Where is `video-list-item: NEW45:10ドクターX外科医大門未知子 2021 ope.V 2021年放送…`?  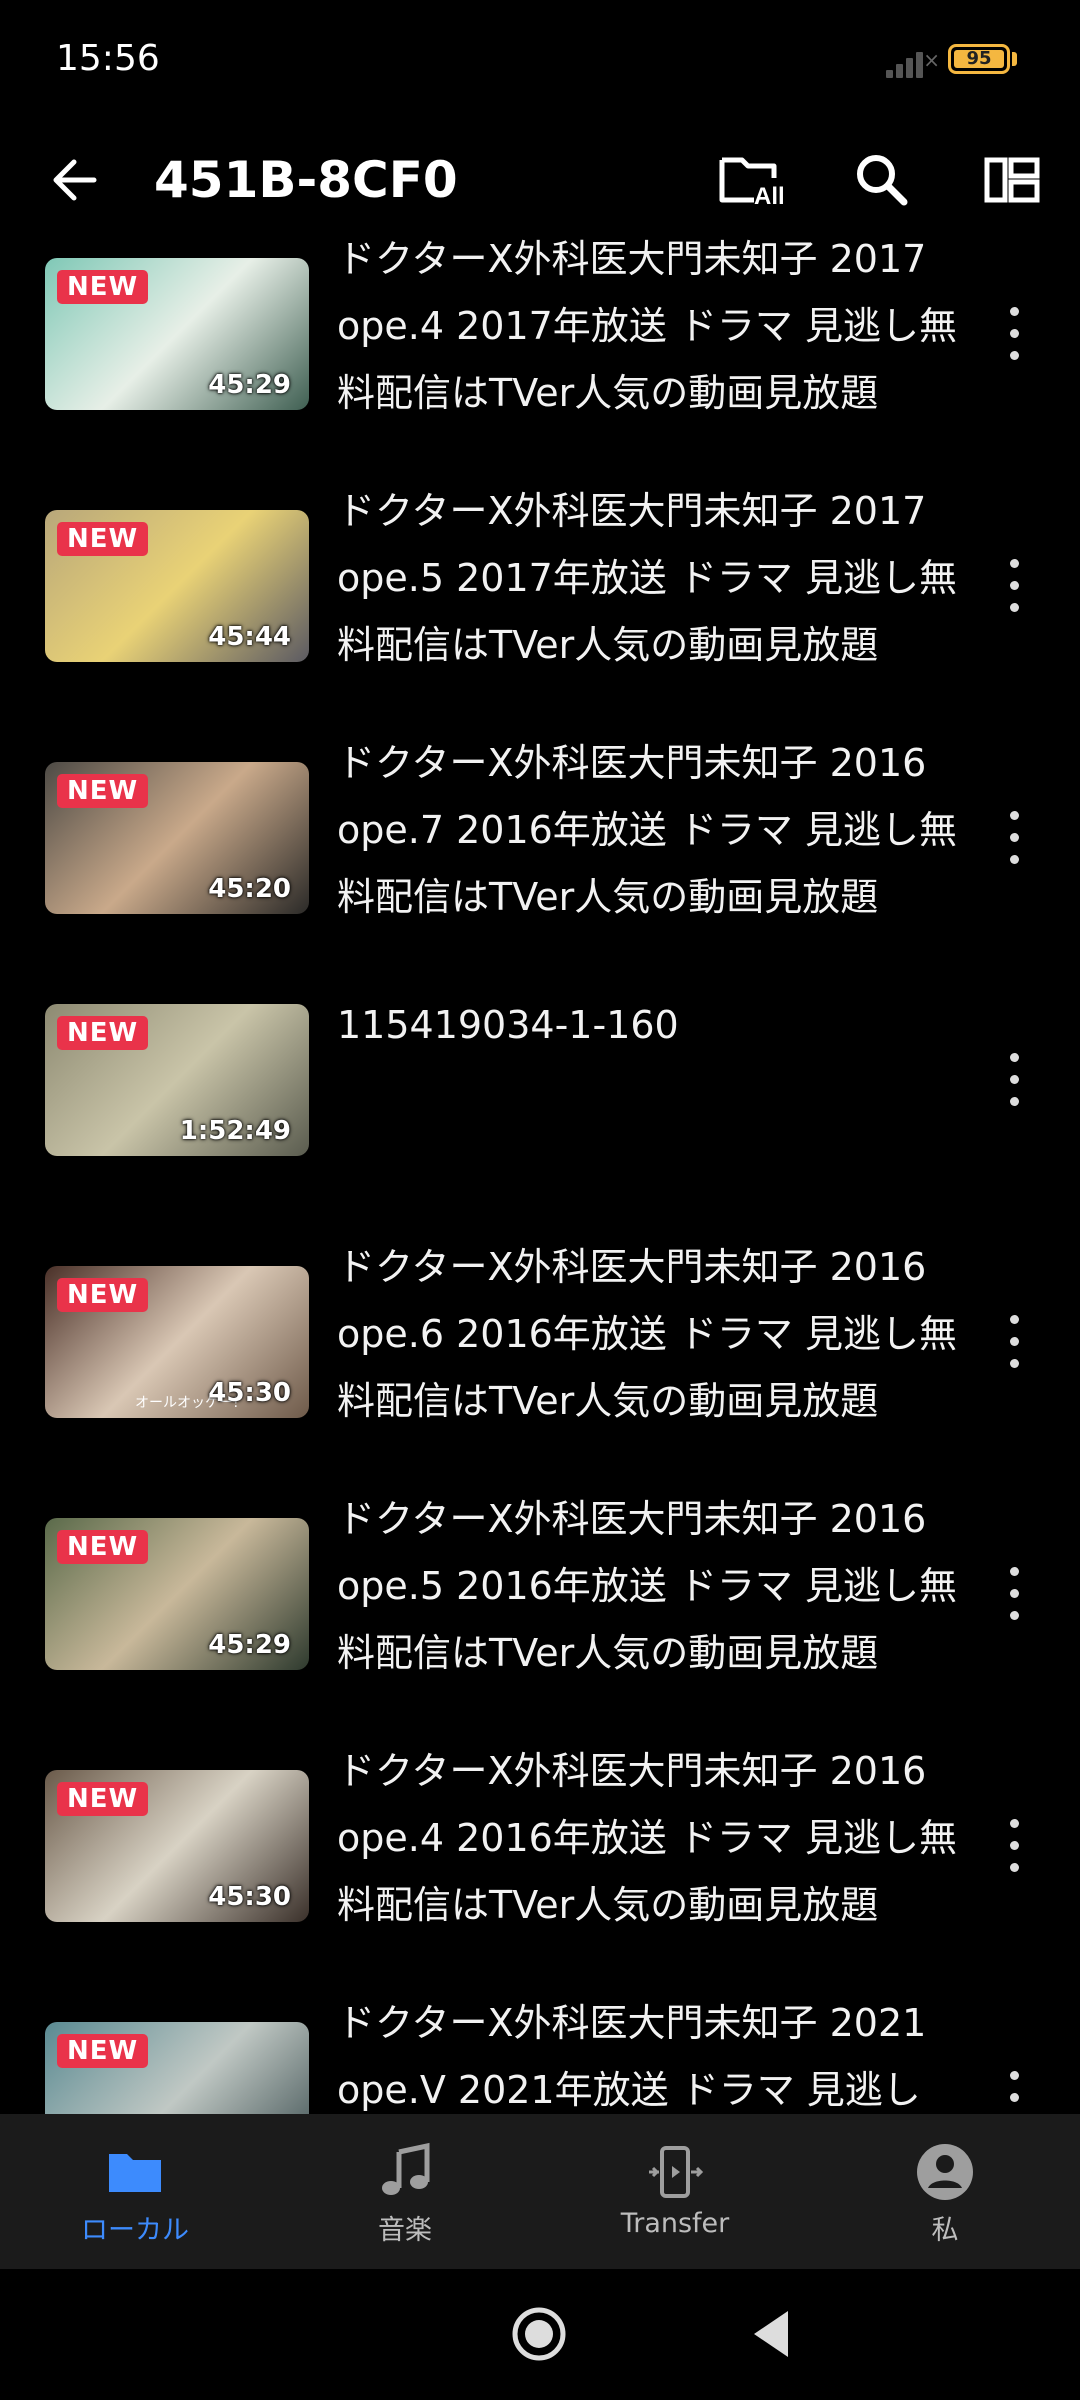
video-list-item: NEW45:10ドクターX外科医大門未知子 2021 ope.V 2021年放送… is located at coordinates (540, 2057).